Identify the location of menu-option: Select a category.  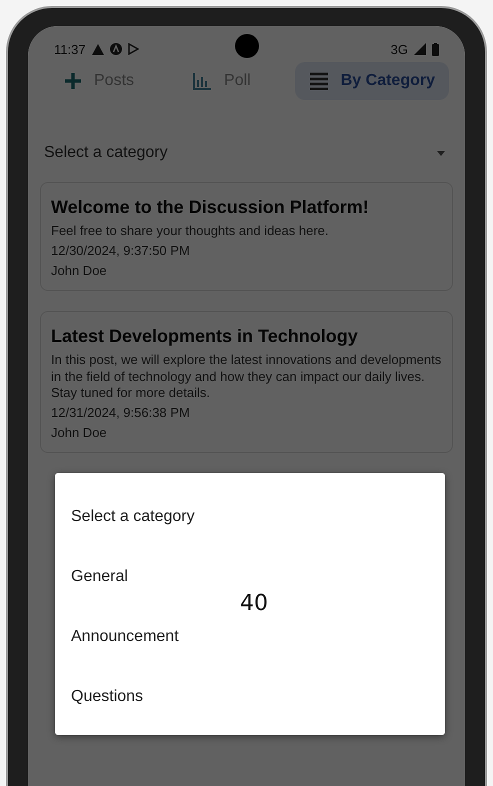
(133, 517).